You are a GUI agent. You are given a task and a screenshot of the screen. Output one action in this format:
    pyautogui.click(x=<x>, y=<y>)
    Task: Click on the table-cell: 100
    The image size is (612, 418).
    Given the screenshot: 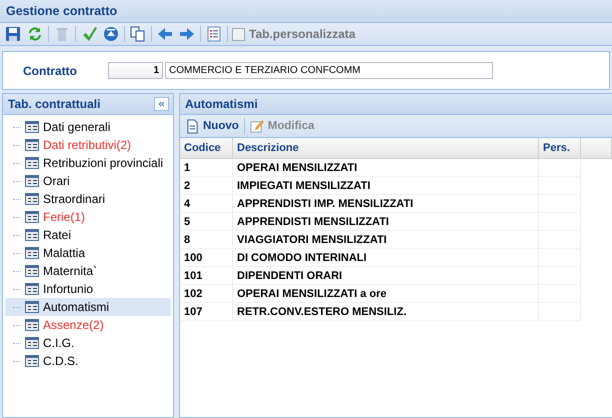 What is the action you would take?
    pyautogui.click(x=206, y=257)
    